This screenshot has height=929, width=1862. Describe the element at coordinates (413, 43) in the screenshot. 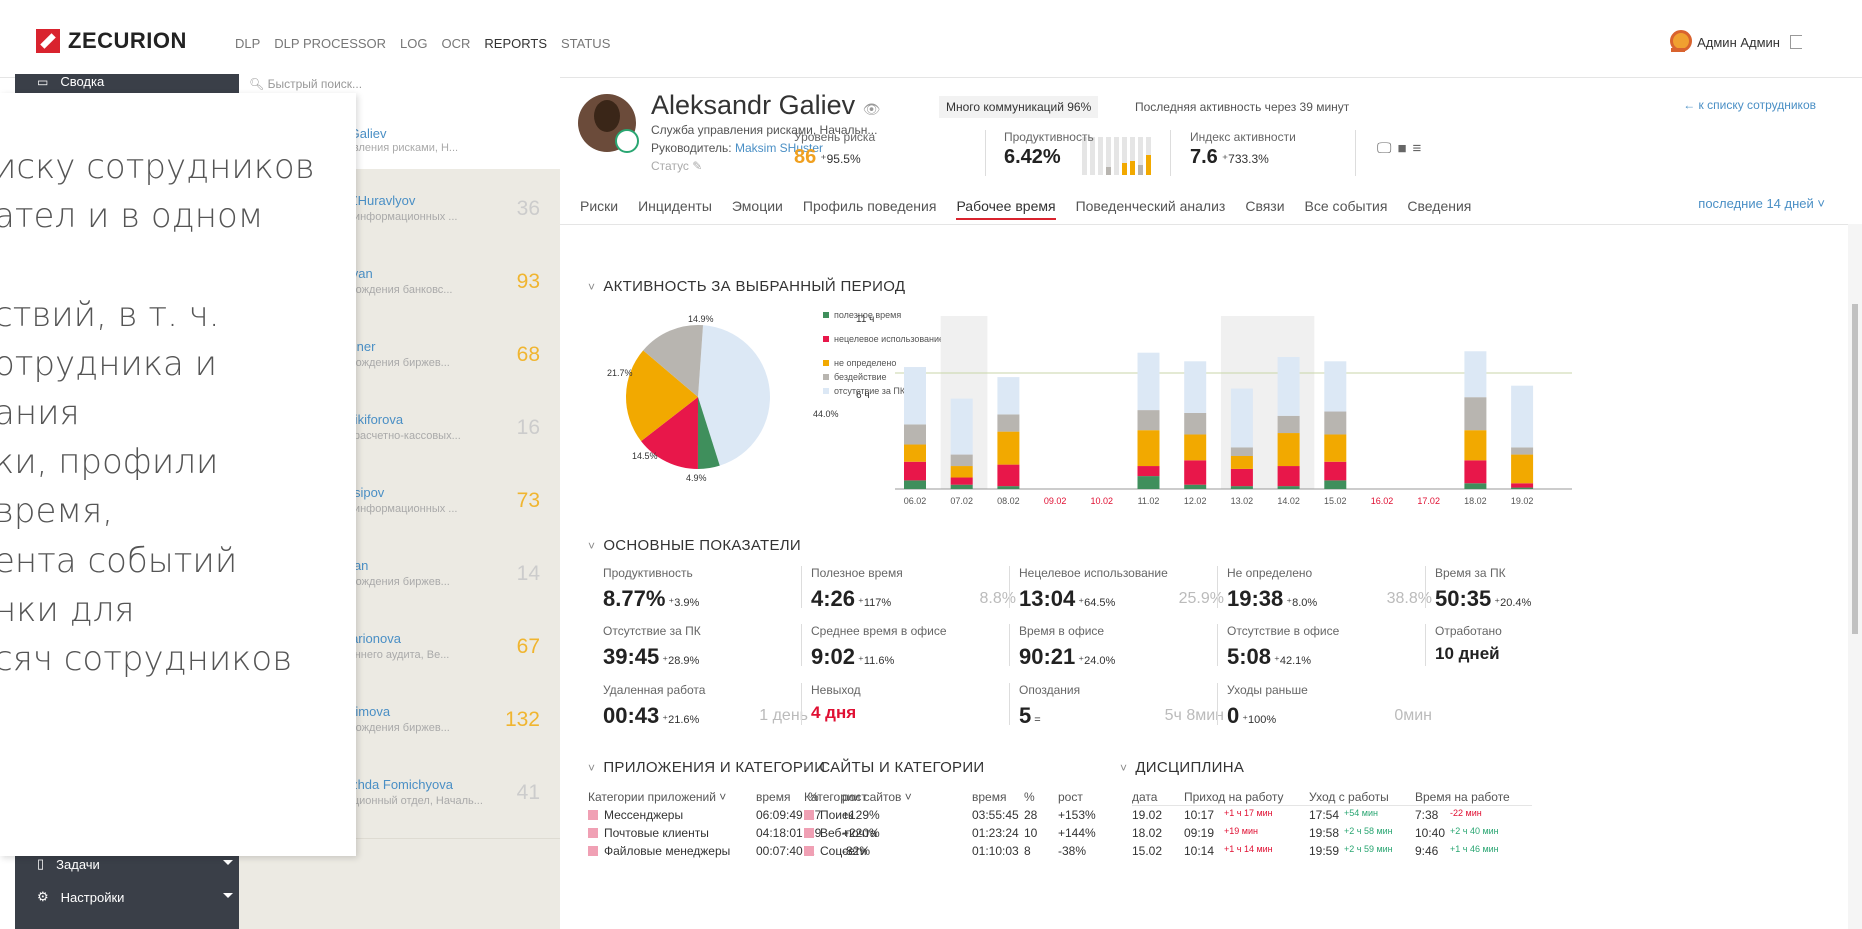

I see `nav-log: LOG` at that location.